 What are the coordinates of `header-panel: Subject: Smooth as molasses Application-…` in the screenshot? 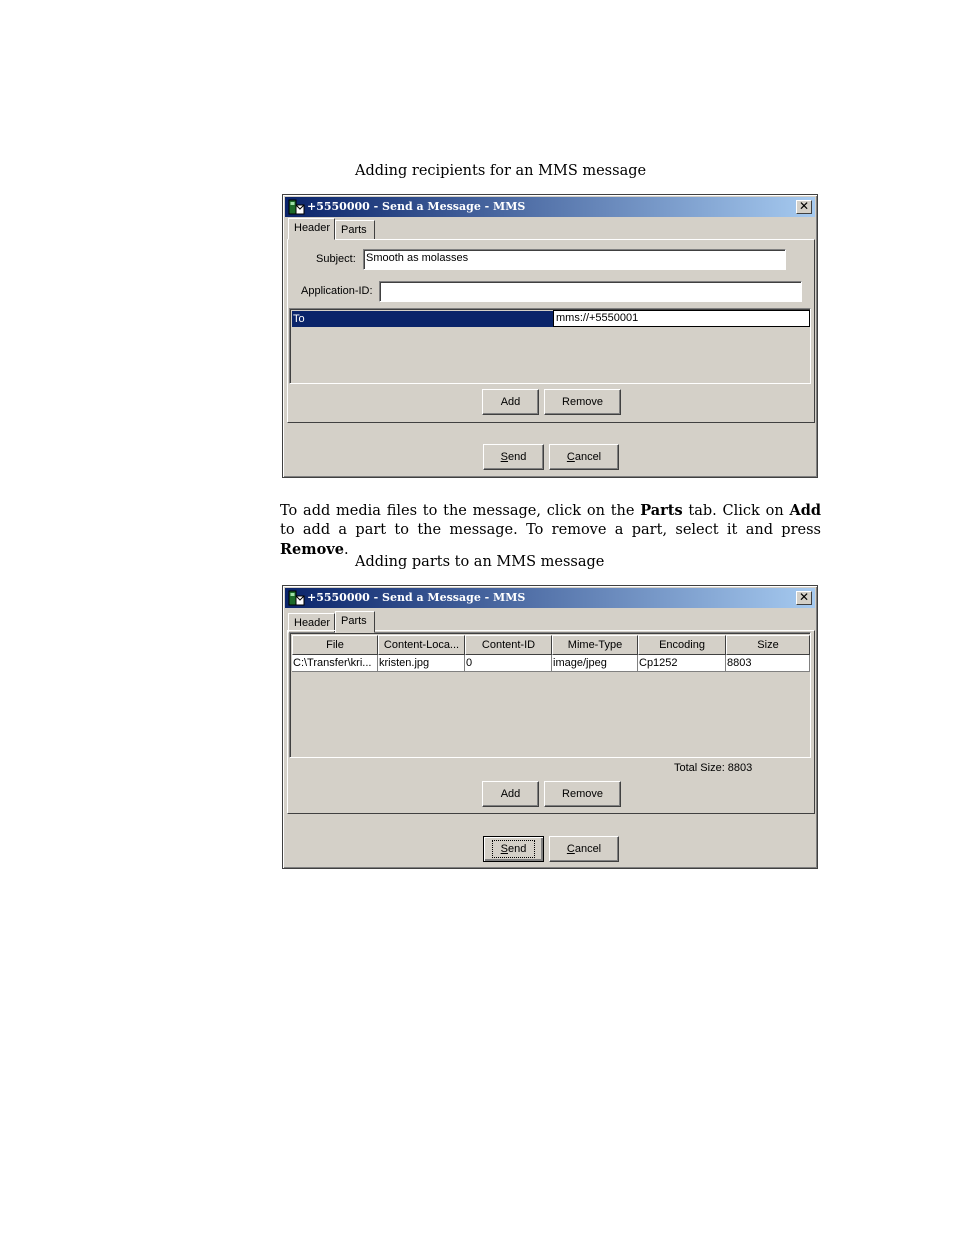 It's located at (551, 331).